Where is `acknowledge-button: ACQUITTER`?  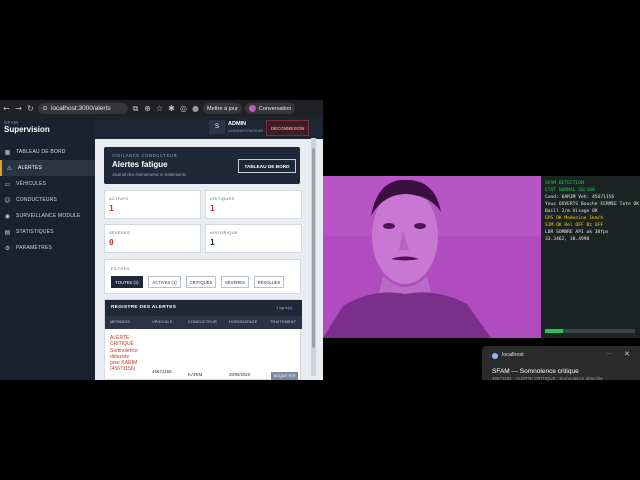
acknowledge-button: ACQUITTER is located at coordinates (284, 376).